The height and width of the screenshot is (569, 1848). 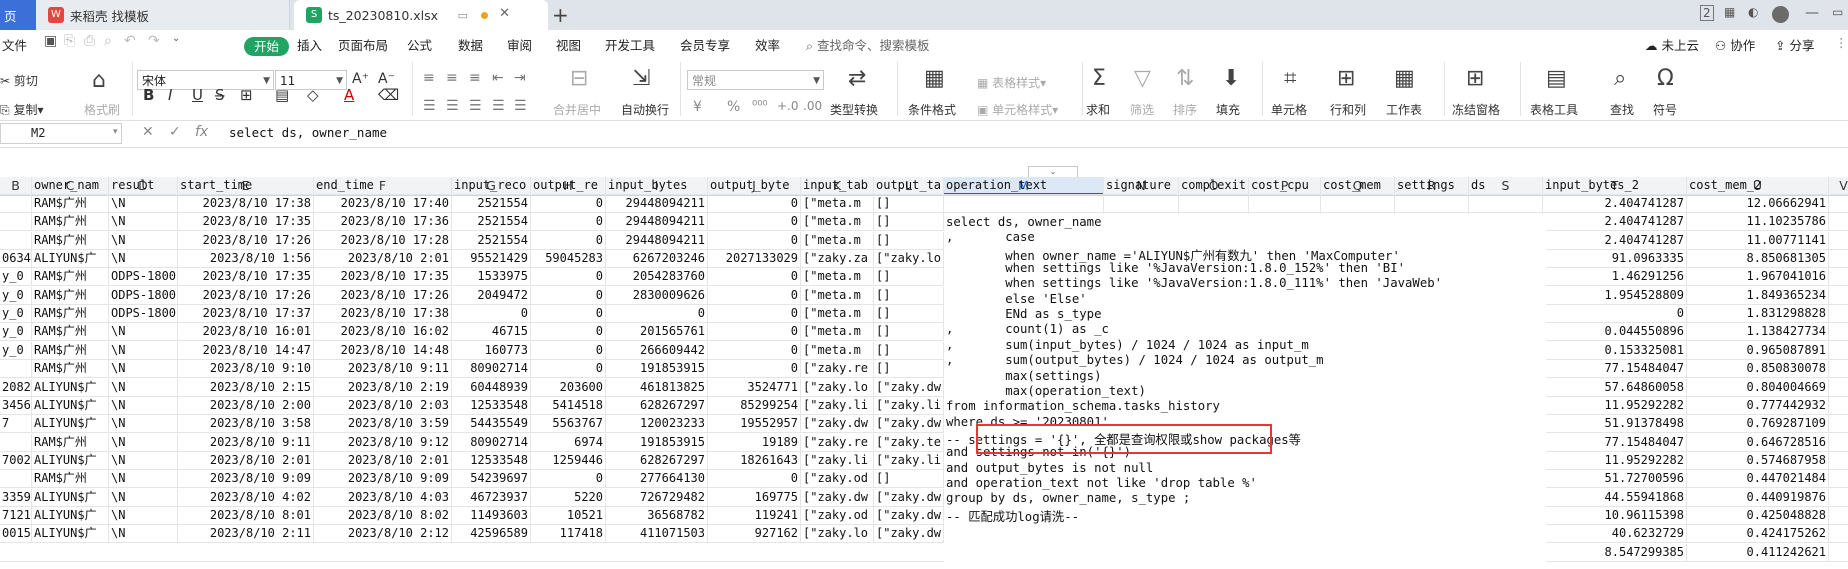 What do you see at coordinates (837, 405) in the screenshot?
I see `cell-k: ["zaky.li` at bounding box center [837, 405].